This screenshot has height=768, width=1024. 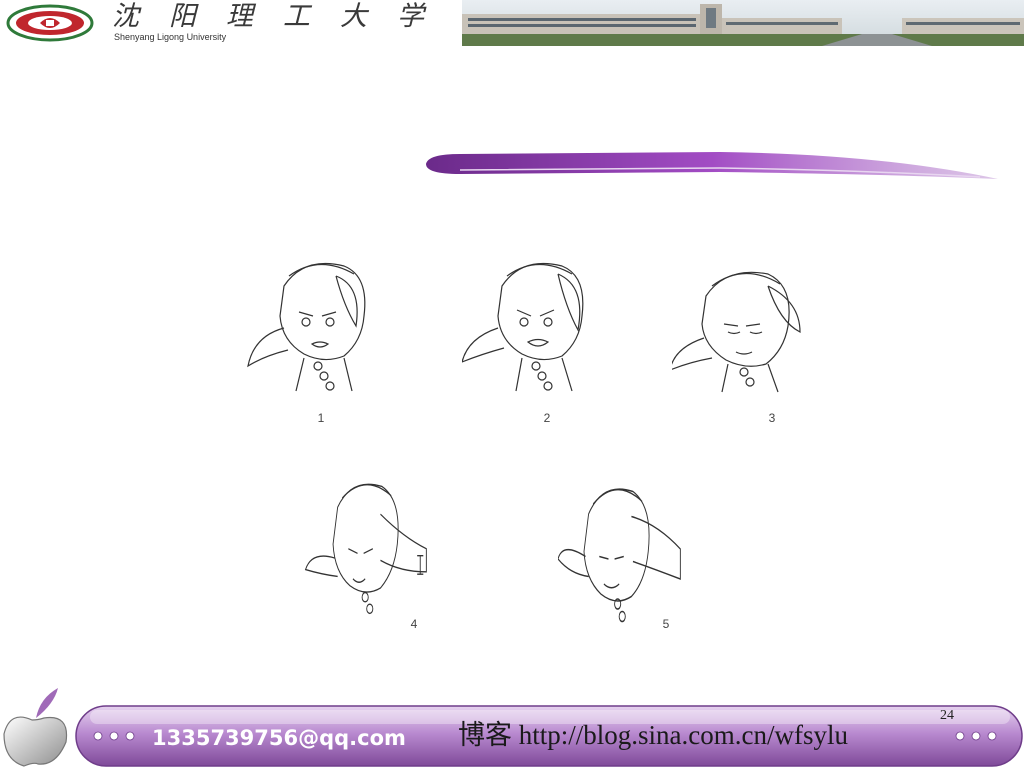 I want to click on panel-label-2: 2, so click(x=547, y=418).